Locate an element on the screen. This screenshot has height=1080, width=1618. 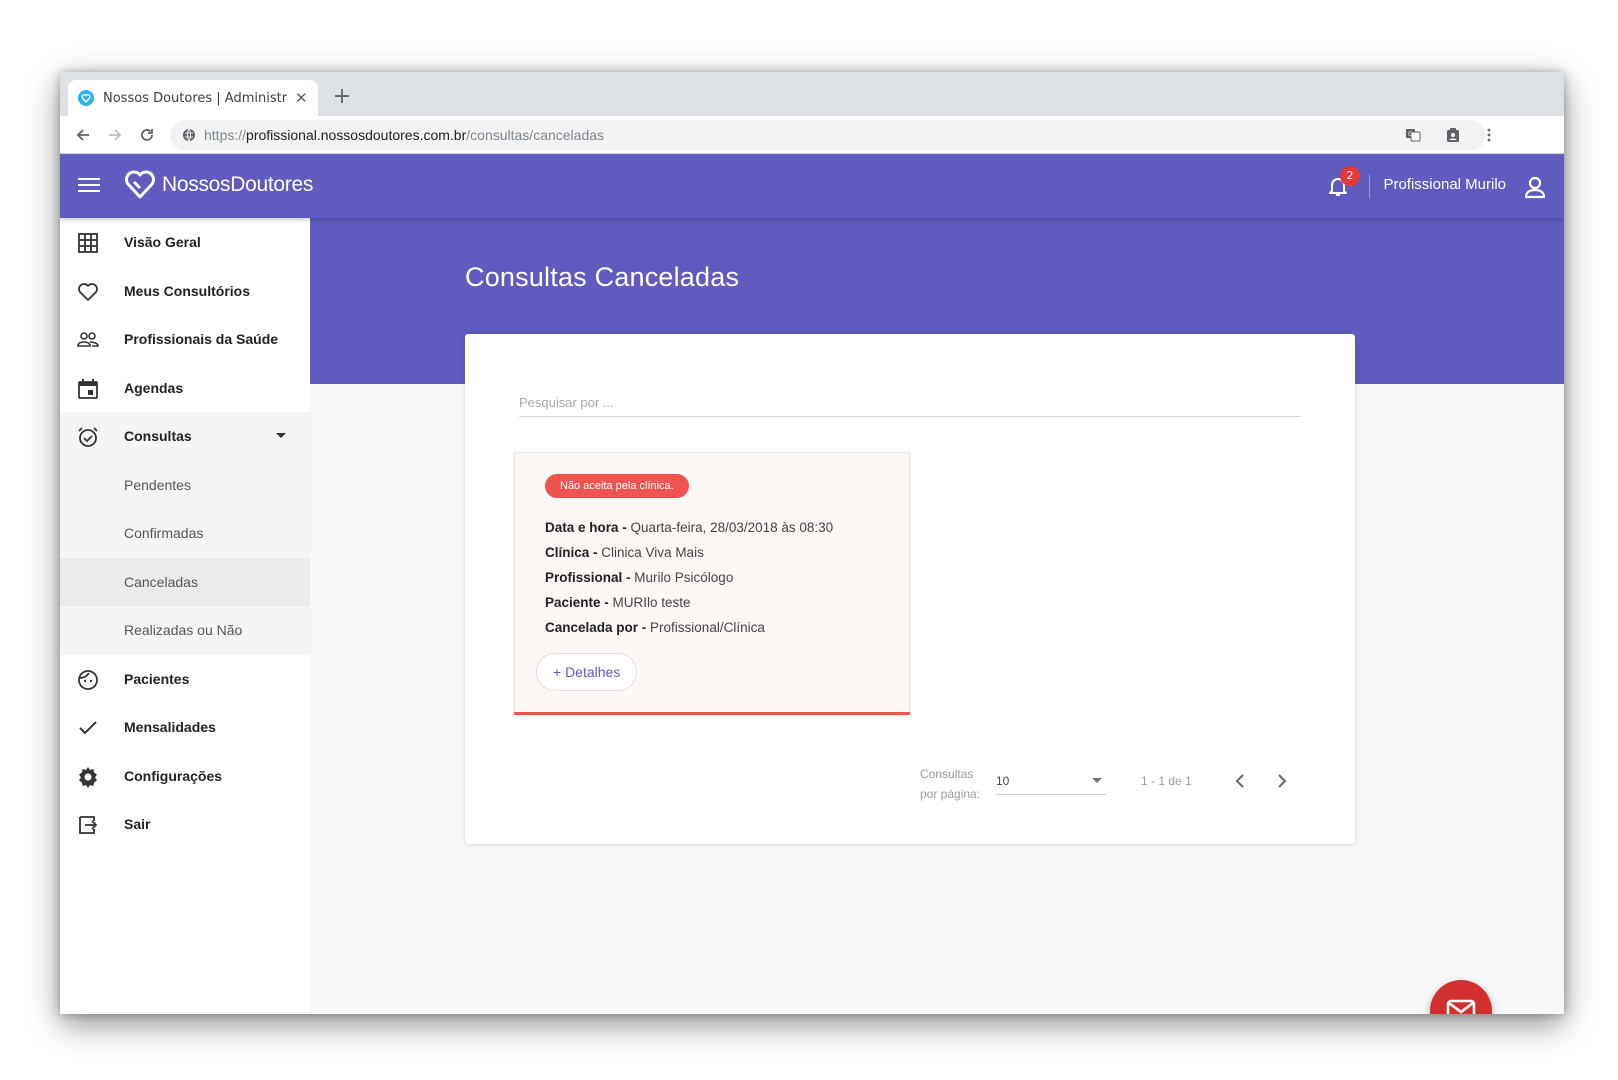
site-favicon-icon is located at coordinates (86, 98).